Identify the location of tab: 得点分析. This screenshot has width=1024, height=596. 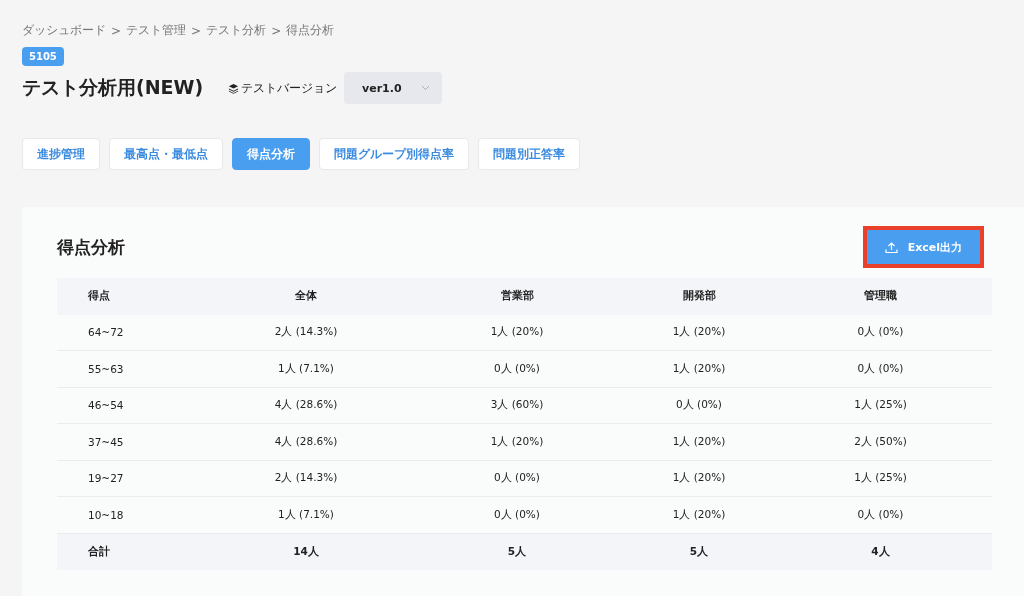
(271, 154).